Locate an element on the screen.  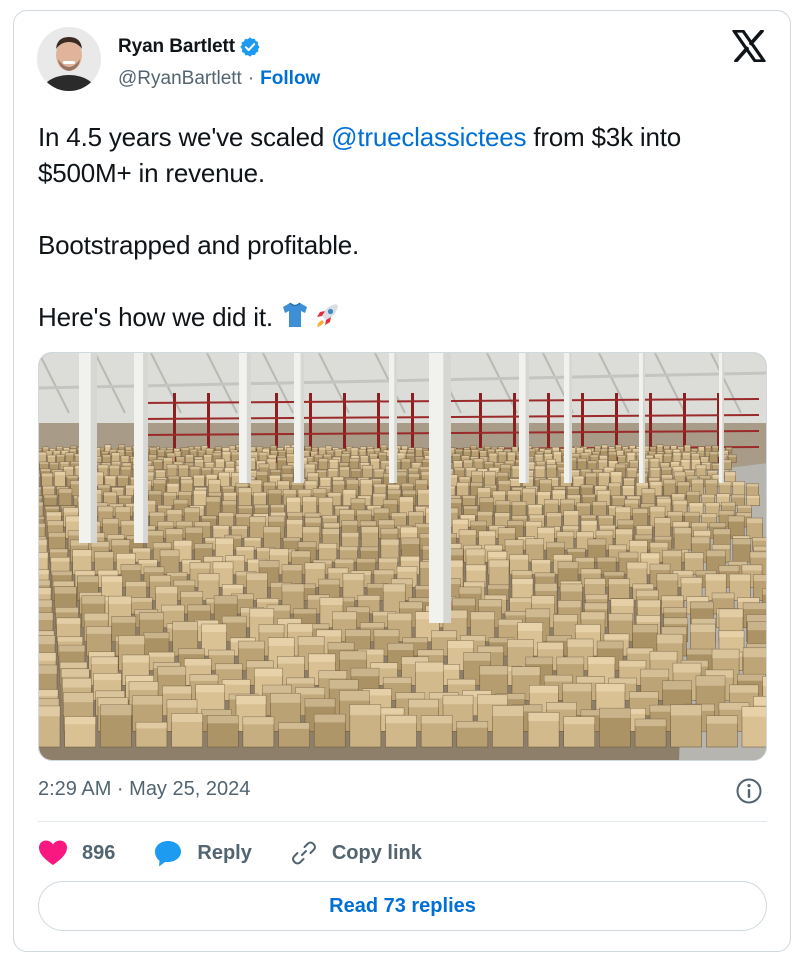
handle-row: @RyanBartlett · Follow is located at coordinates (219, 79).